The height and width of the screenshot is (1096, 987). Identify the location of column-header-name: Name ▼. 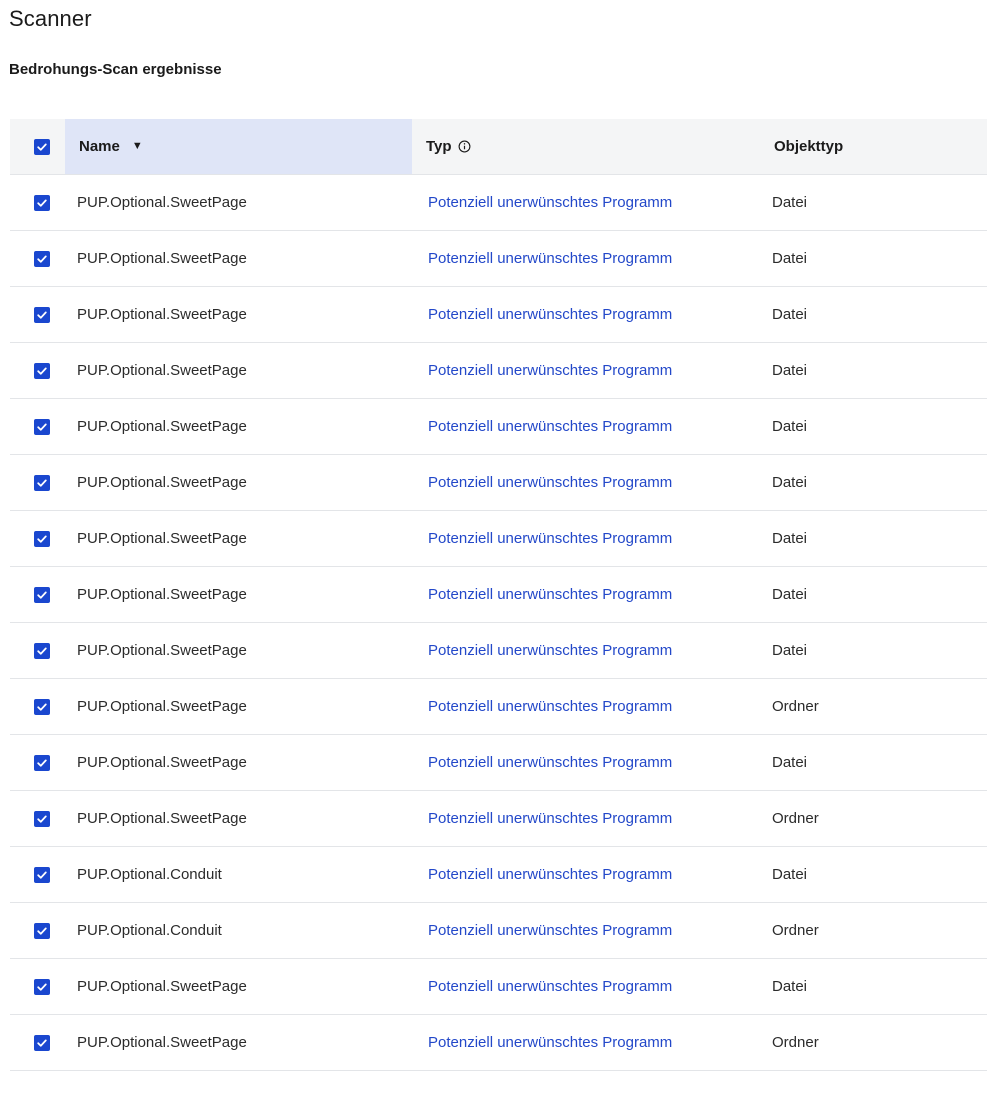
(238, 146).